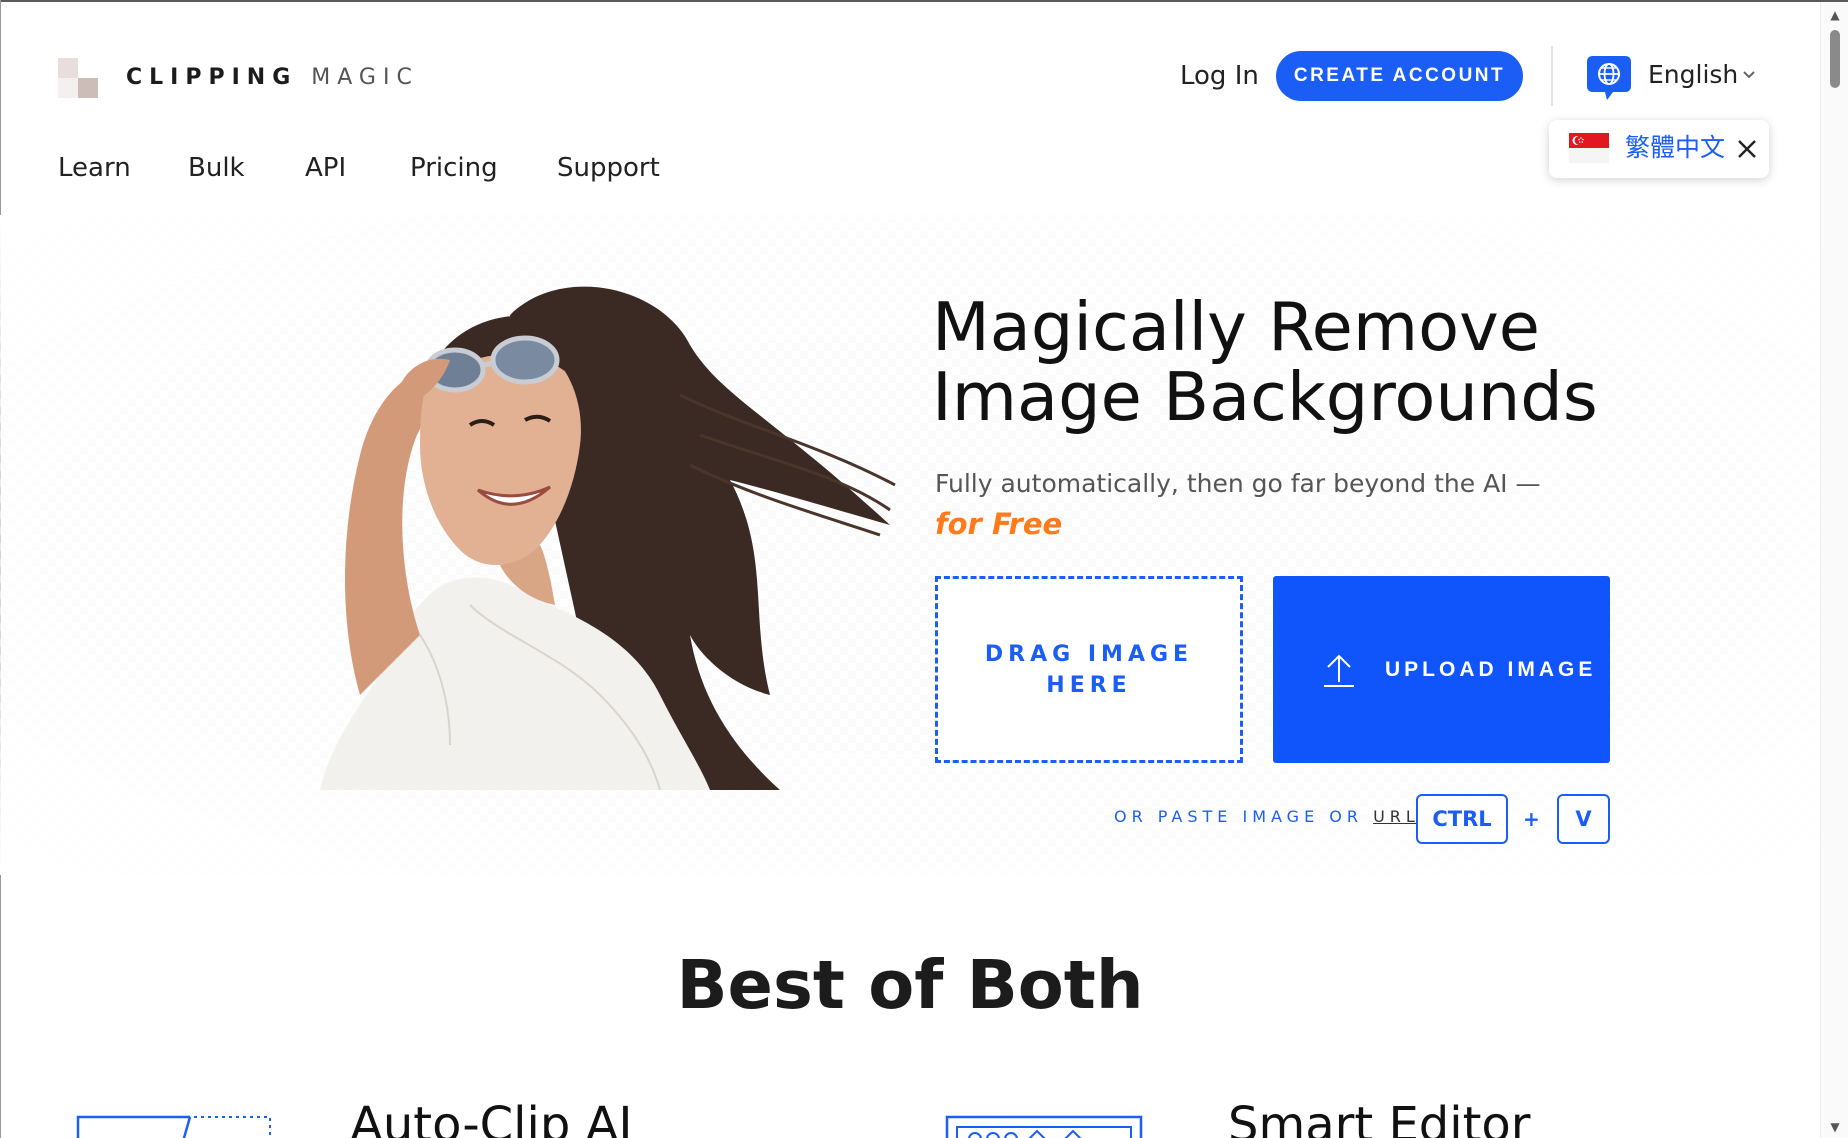 This screenshot has height=1138, width=1848. I want to click on globe-chat-icon, so click(1609, 78).